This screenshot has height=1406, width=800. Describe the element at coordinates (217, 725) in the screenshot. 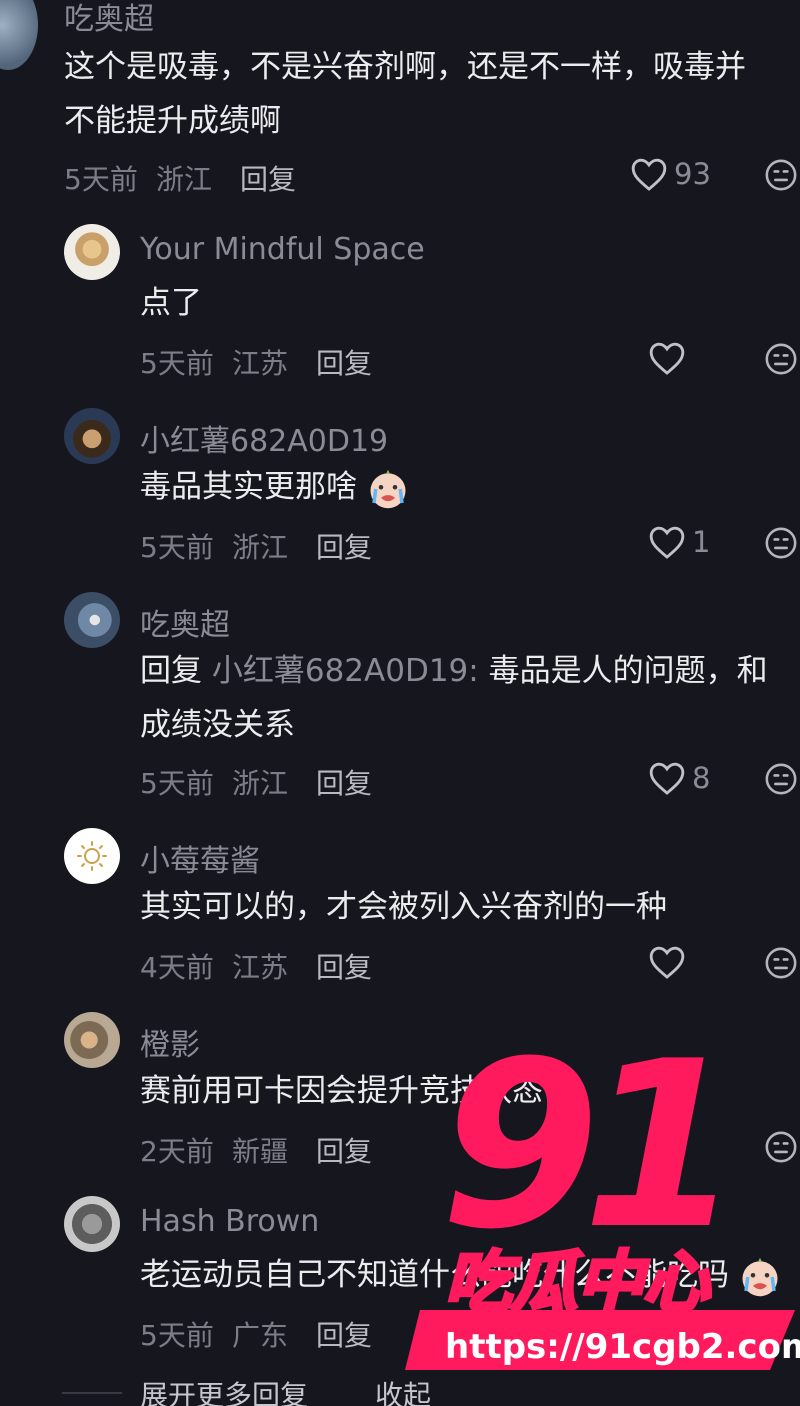

I see `comment-text: 成绩没关系` at that location.